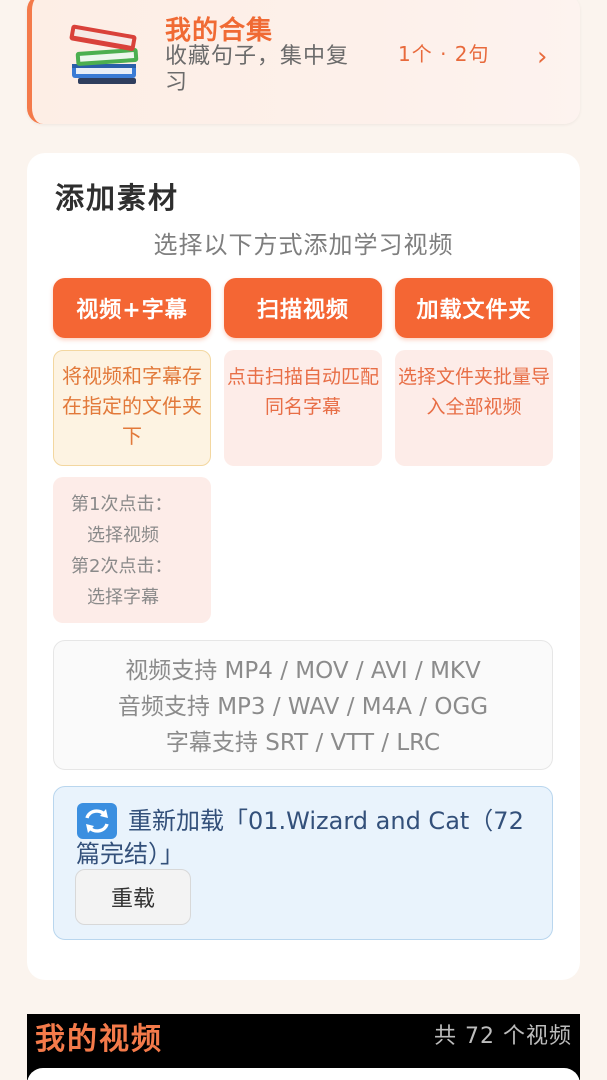 This screenshot has width=607, height=1080. What do you see at coordinates (474, 308) in the screenshot?
I see `load-folder-button: 加载文件夹` at bounding box center [474, 308].